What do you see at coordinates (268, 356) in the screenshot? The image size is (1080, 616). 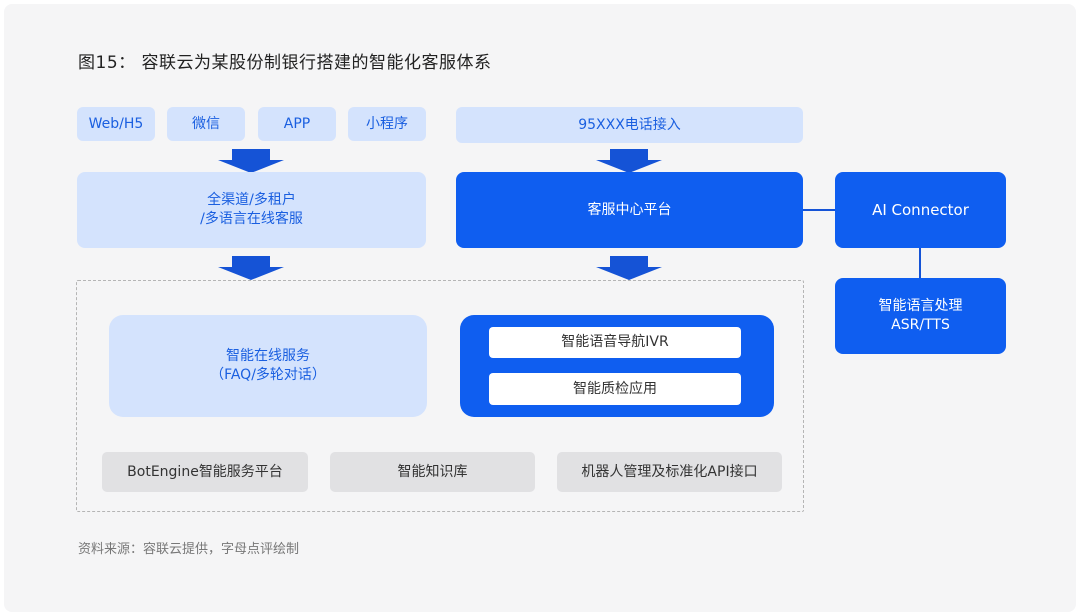 I see `smart-online-line1: 智能在线服务` at bounding box center [268, 356].